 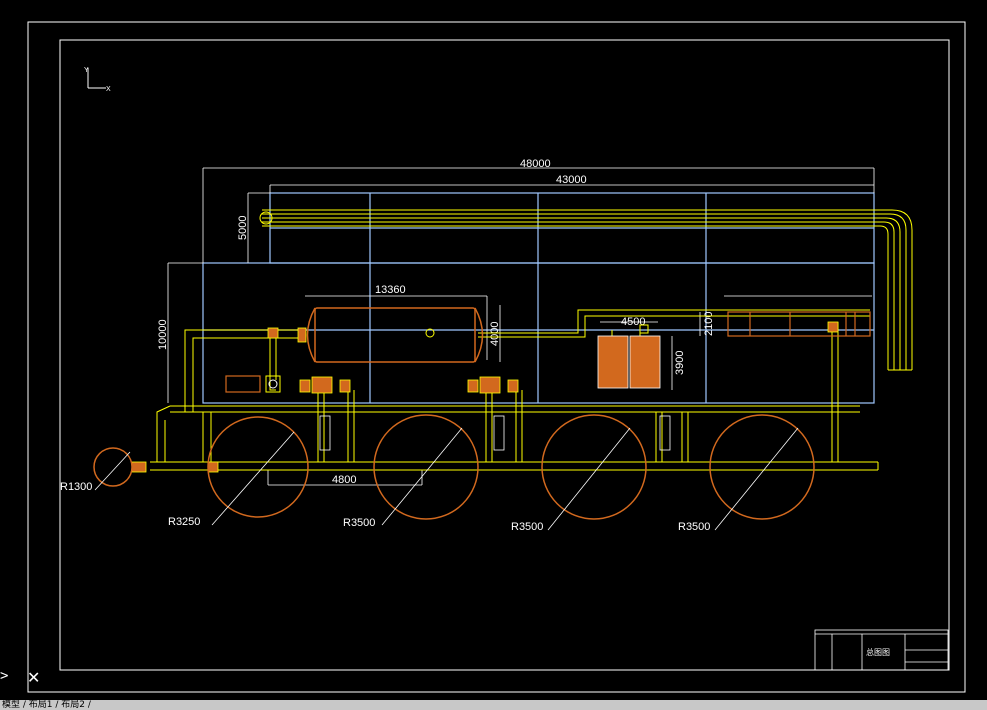 I want to click on radius-small: R1300, so click(x=76, y=487).